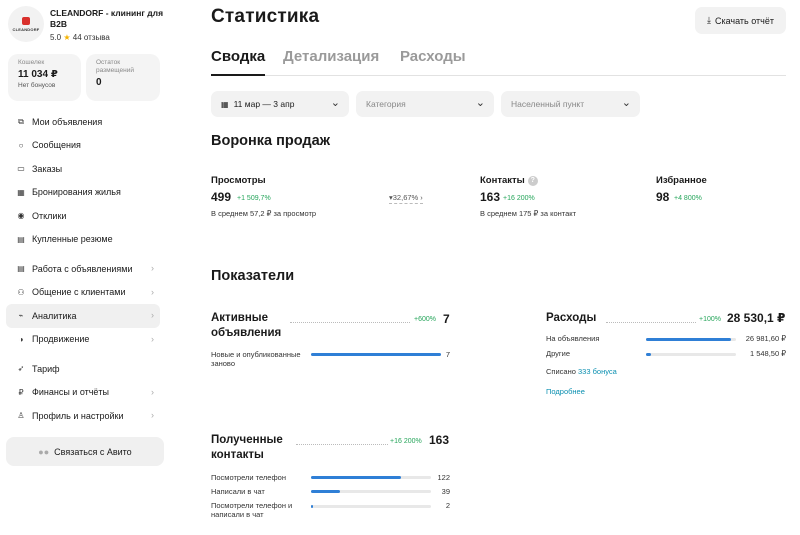 The height and width of the screenshot is (535, 800). I want to click on contact-avito-button: ●● Связаться с Авито, so click(85, 451).